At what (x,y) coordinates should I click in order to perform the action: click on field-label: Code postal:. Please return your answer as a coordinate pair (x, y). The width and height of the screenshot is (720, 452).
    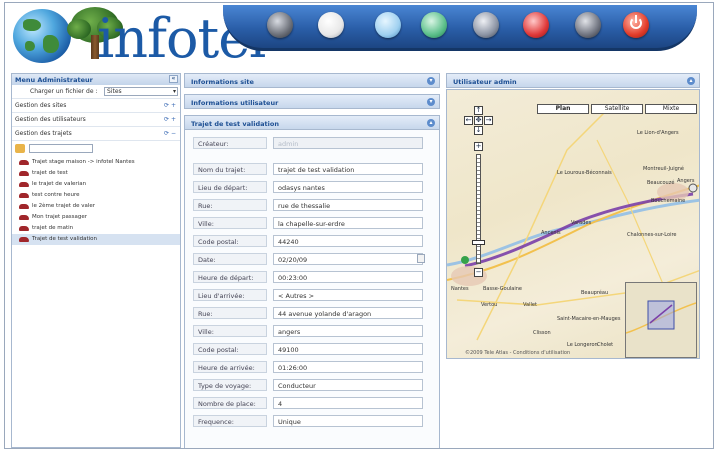
    Looking at the image, I should click on (230, 349).